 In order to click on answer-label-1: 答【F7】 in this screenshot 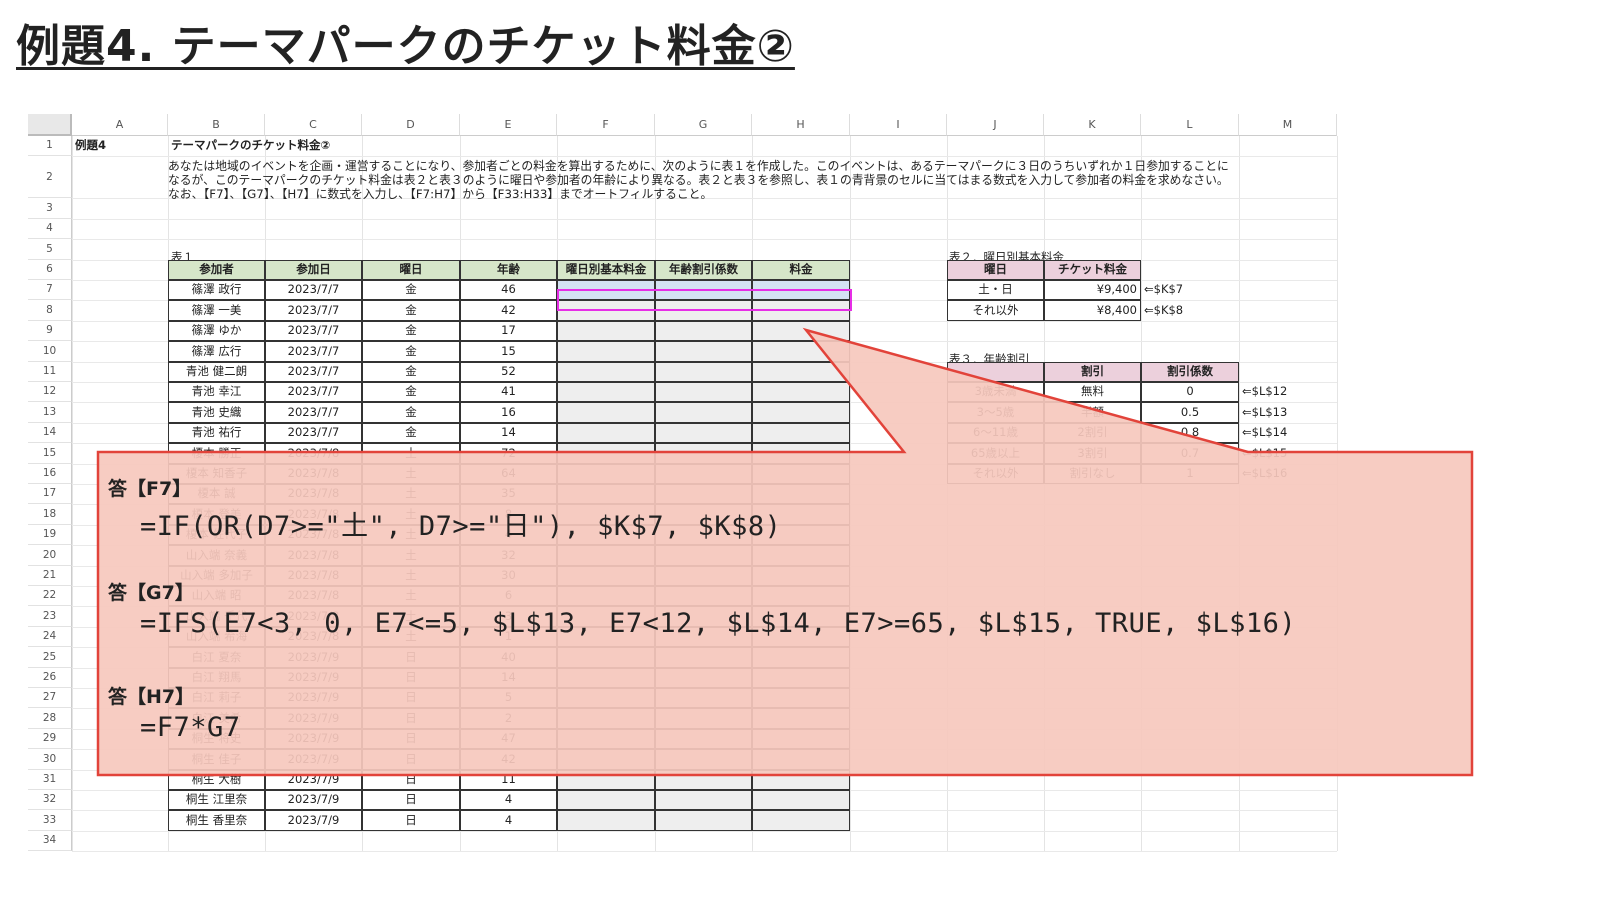, I will do `click(150, 489)`.